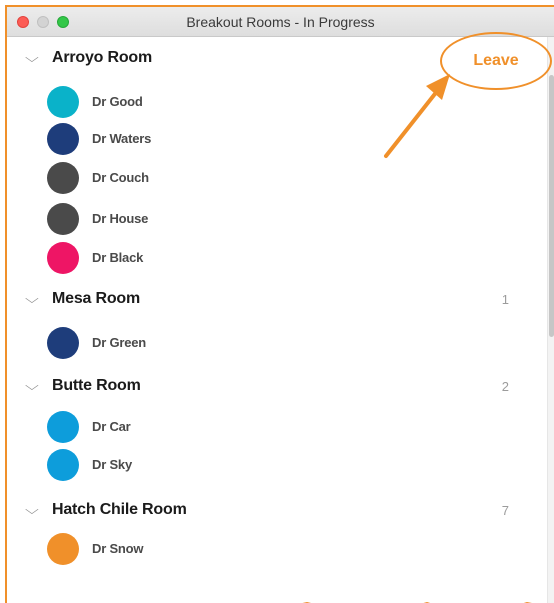 This screenshot has width=554, height=603. What do you see at coordinates (267, 387) in the screenshot?
I see `room-header-butte: ⌵ Butte Room 2` at bounding box center [267, 387].